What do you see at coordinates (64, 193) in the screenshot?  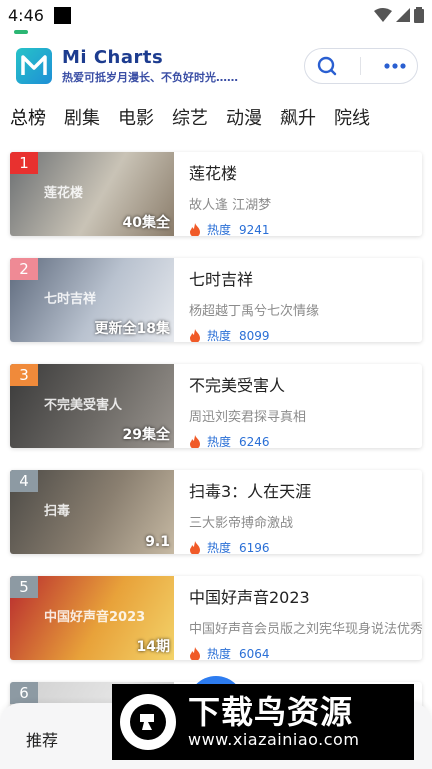 I see `poster-title-art: 莲花楼` at bounding box center [64, 193].